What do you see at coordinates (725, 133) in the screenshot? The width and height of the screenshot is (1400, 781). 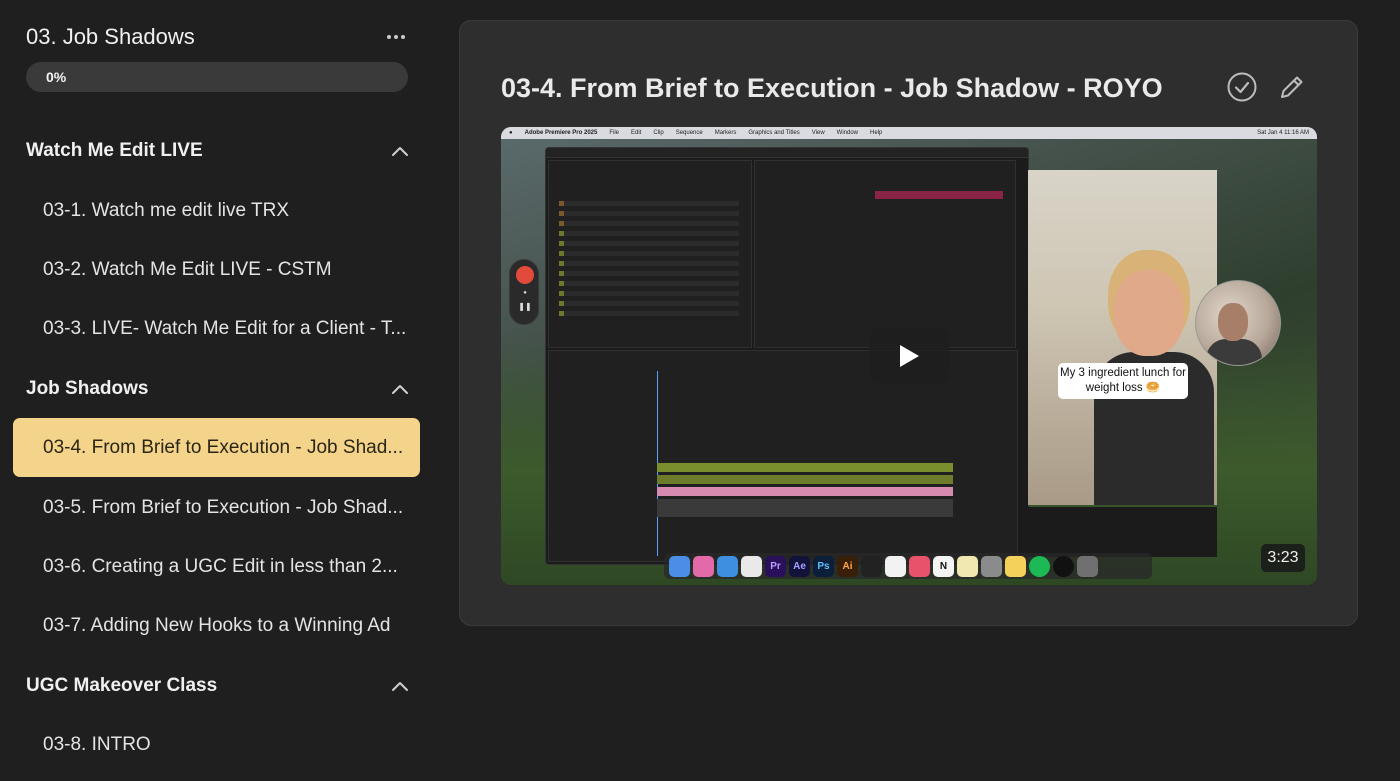 I see `menu-item: Markers` at bounding box center [725, 133].